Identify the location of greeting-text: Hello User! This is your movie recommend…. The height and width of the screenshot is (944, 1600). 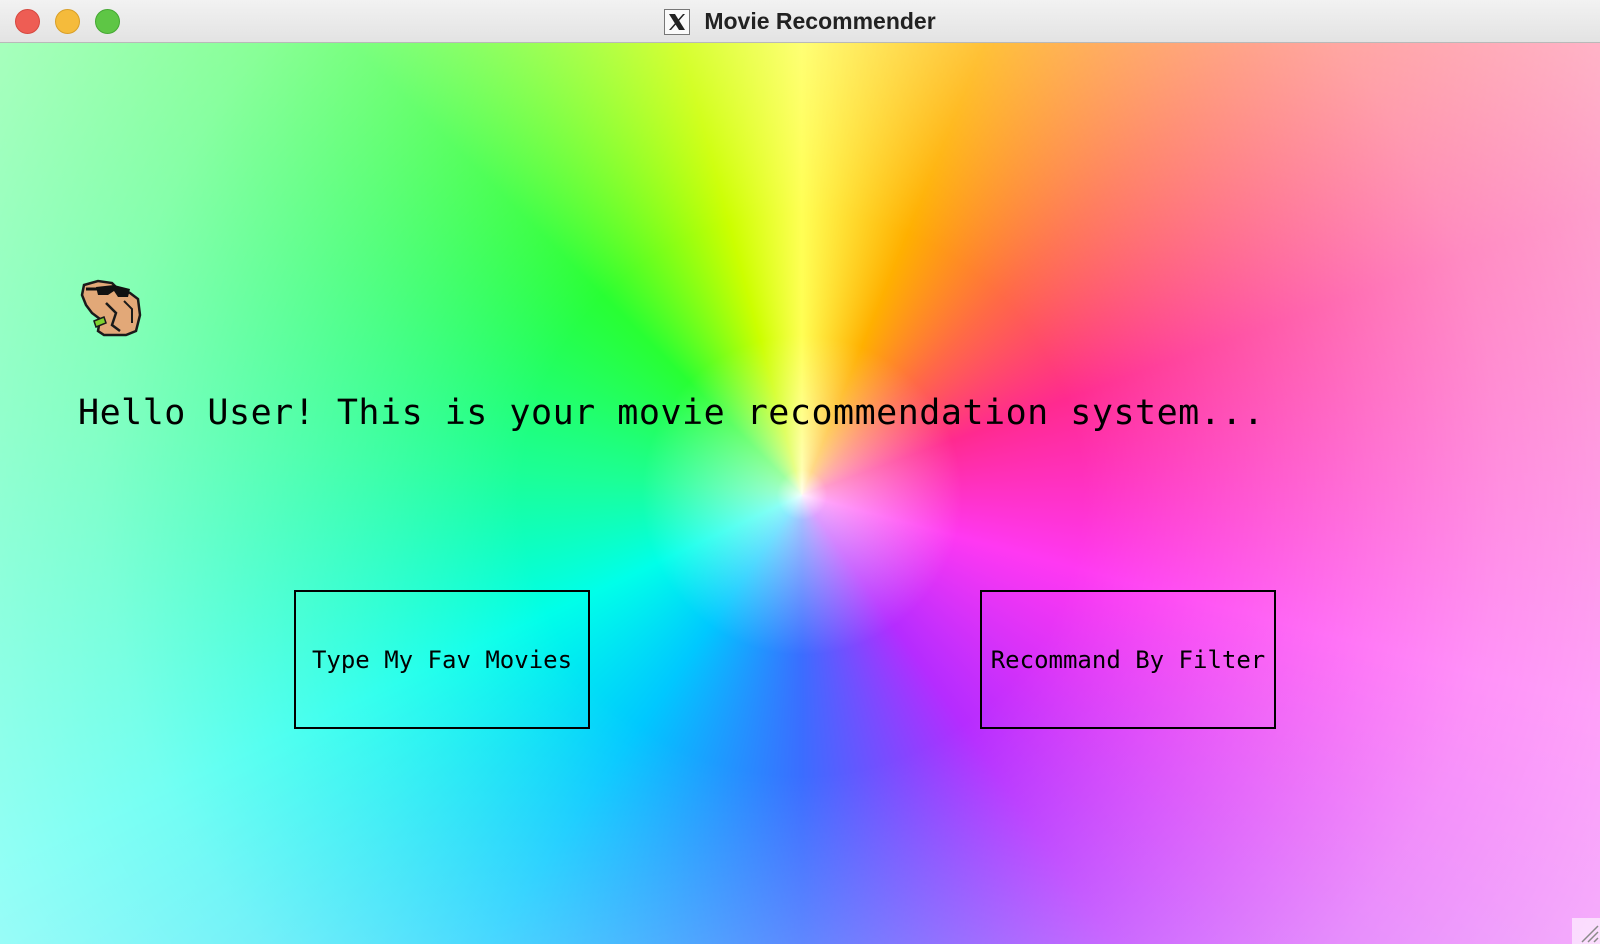
(671, 413).